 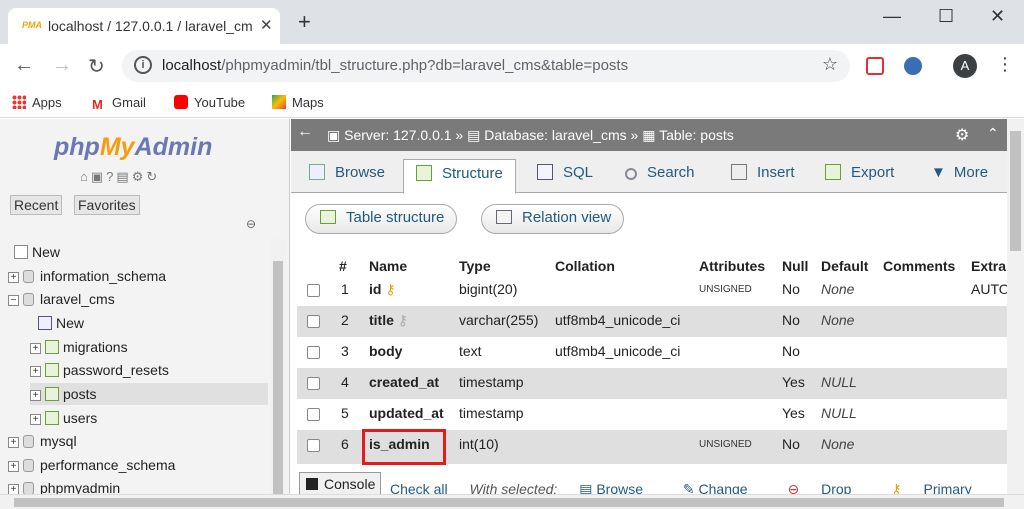 What do you see at coordinates (91, 465) in the screenshot?
I see `tree-item-performance-schema: + performance_schema` at bounding box center [91, 465].